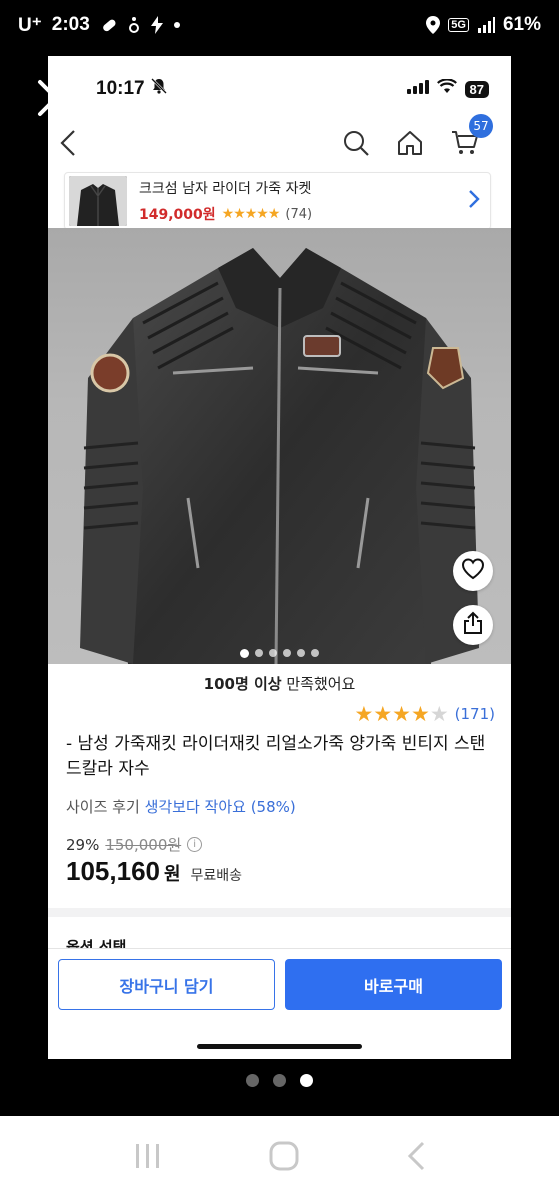 This screenshot has width=559, height=1200. What do you see at coordinates (216, 876) in the screenshot?
I see `shipping-label: 무료배송` at bounding box center [216, 876].